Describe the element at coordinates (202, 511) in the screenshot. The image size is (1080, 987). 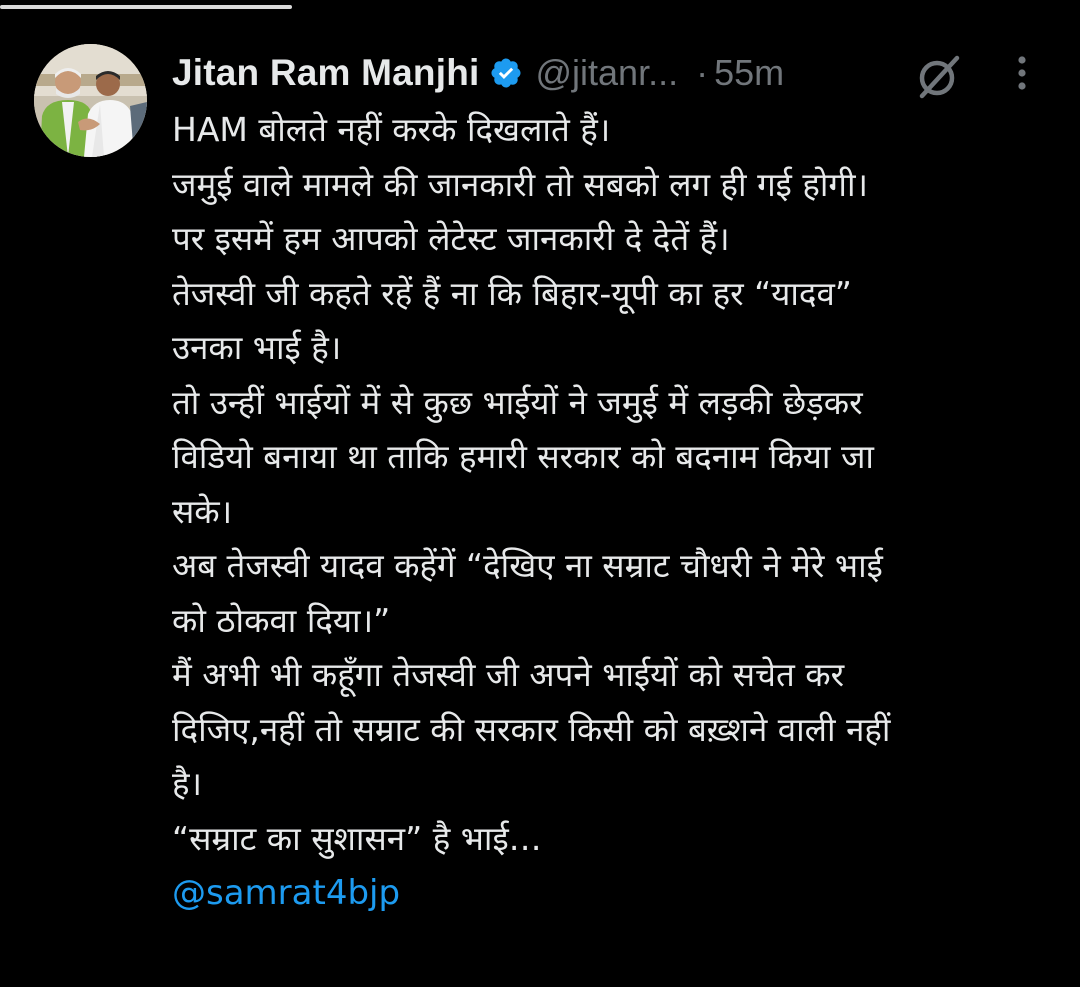
I see `tweet-text-line: सके।` at that location.